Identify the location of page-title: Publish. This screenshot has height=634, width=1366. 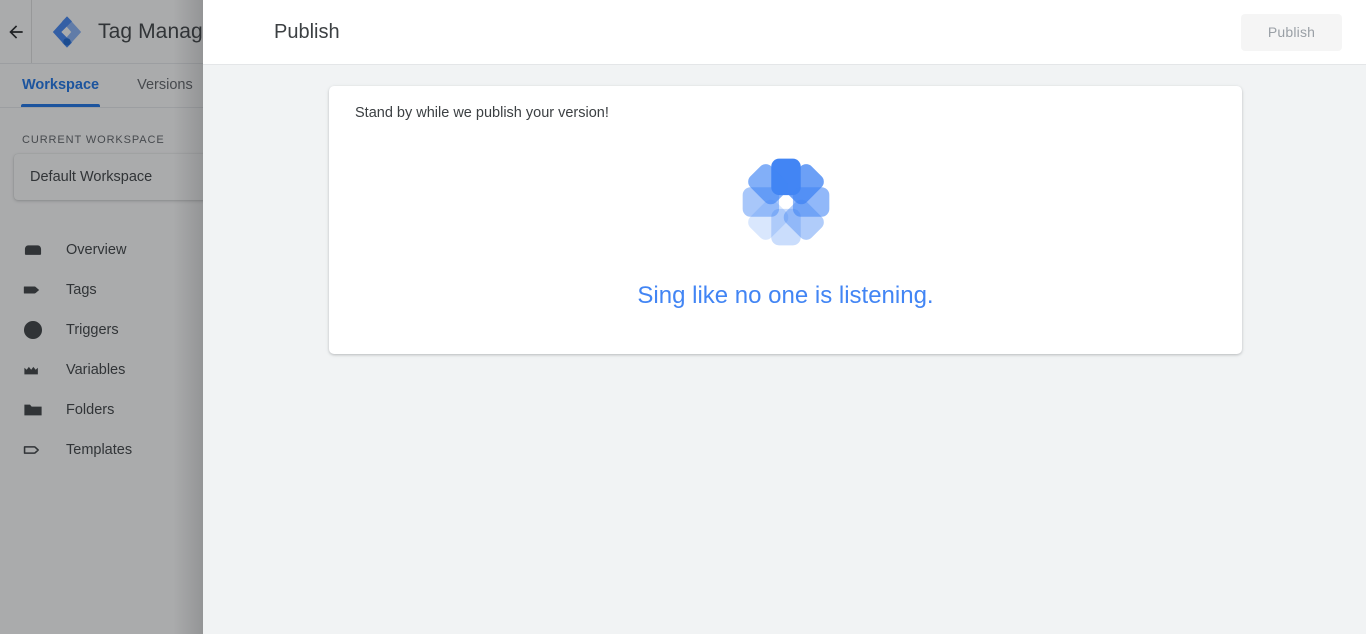
(307, 31).